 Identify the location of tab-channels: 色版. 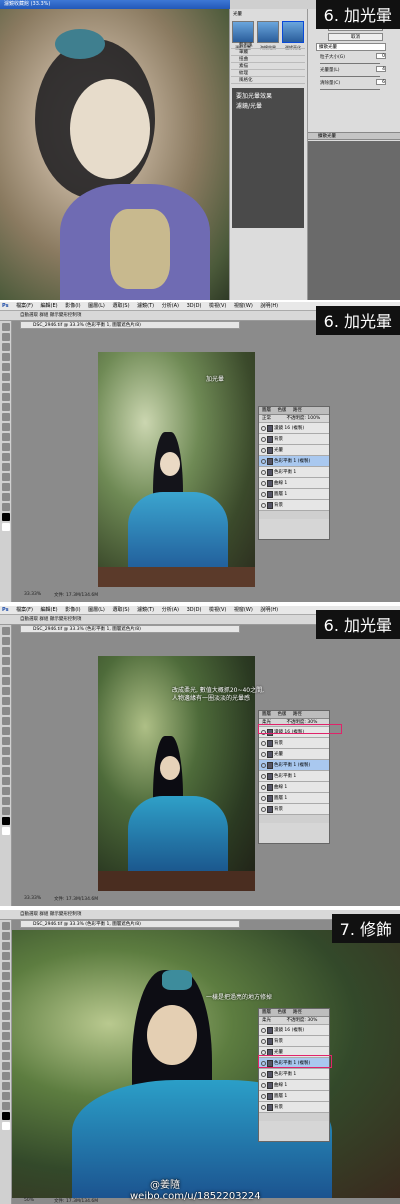
(281, 714).